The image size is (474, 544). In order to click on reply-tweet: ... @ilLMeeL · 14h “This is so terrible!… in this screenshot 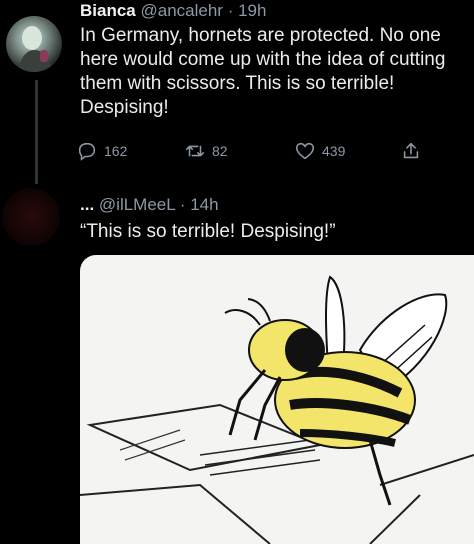, I will do `click(276, 219)`.